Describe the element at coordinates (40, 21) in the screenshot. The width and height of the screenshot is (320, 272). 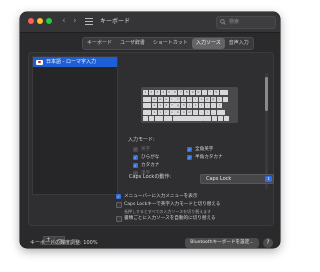
I see `minimize-window-button` at that location.